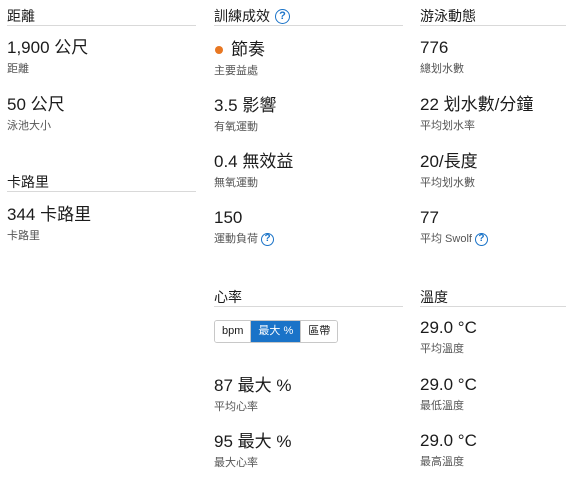  What do you see at coordinates (308, 227) in the screenshot?
I see `stat-training-load: 150 運動負荷 ?` at bounding box center [308, 227].